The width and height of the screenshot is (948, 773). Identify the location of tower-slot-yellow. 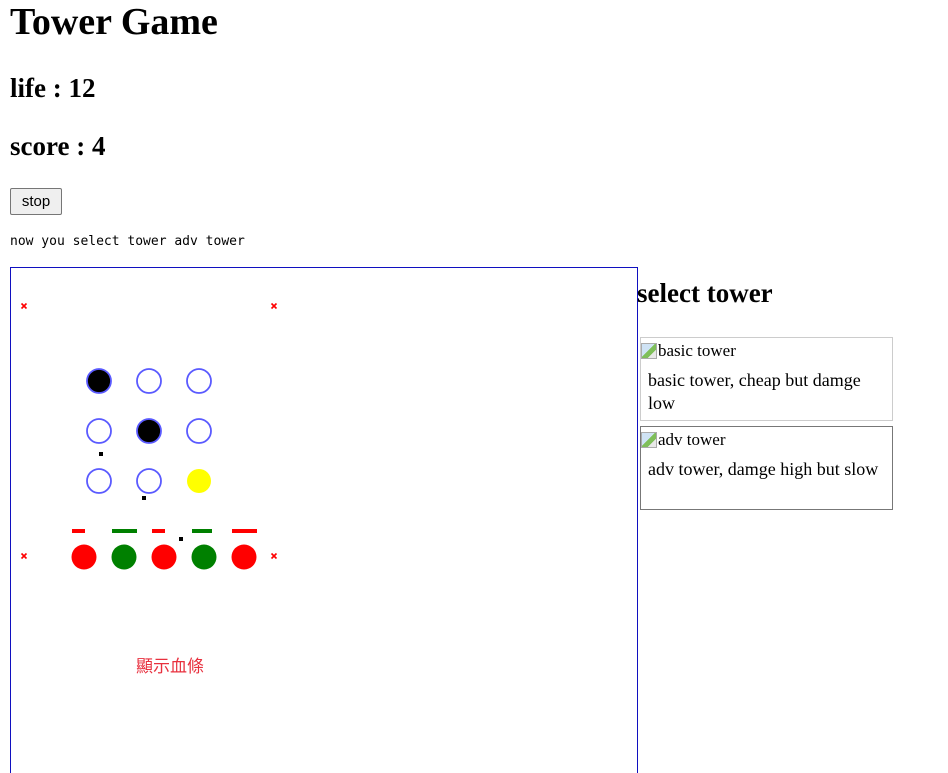
(199, 481).